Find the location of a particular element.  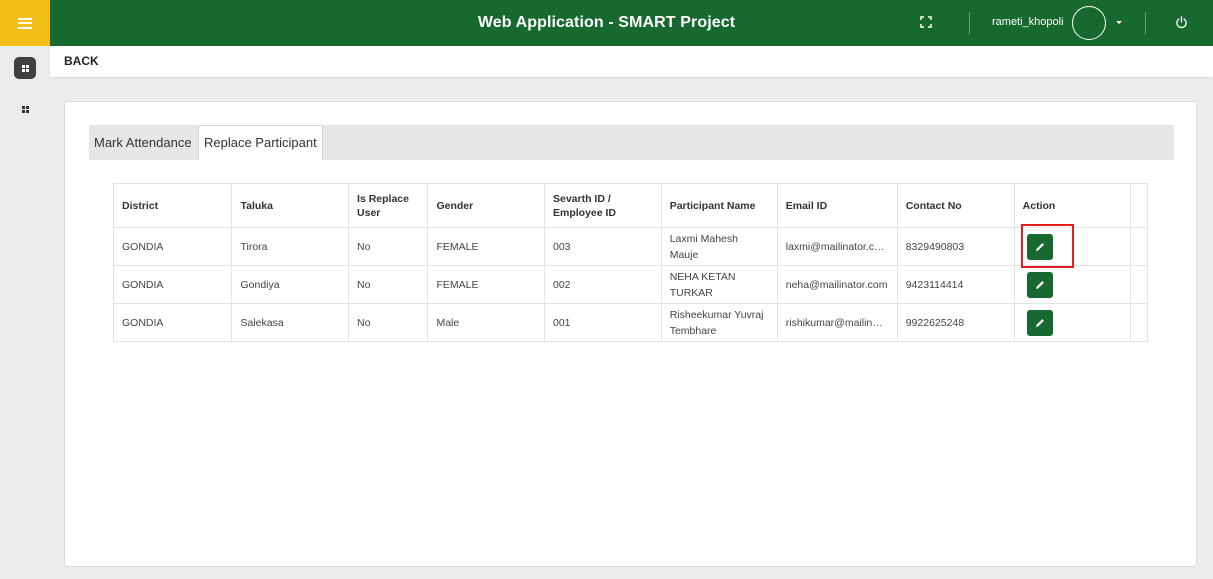

cell-name: Laxmi Mahesh Mauje is located at coordinates (719, 246).